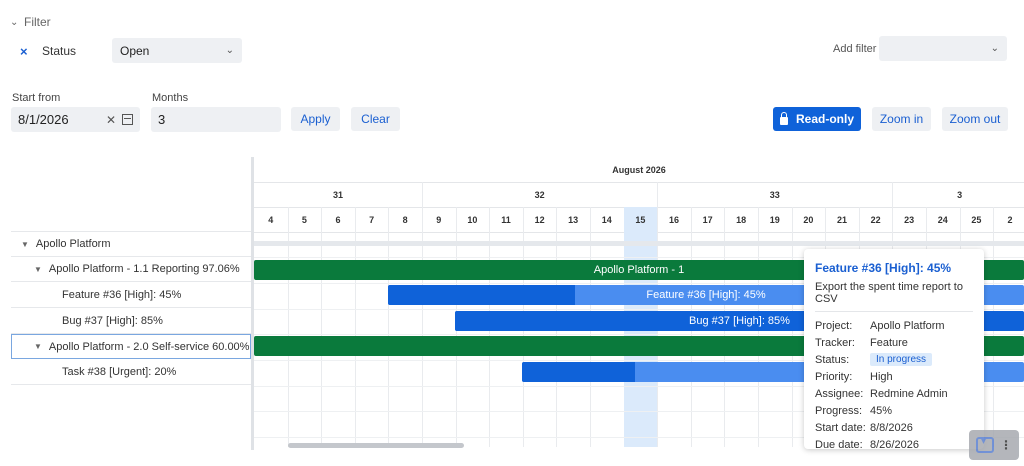  I want to click on bar-label: Bug #37 [High]: 85%, so click(739, 321).